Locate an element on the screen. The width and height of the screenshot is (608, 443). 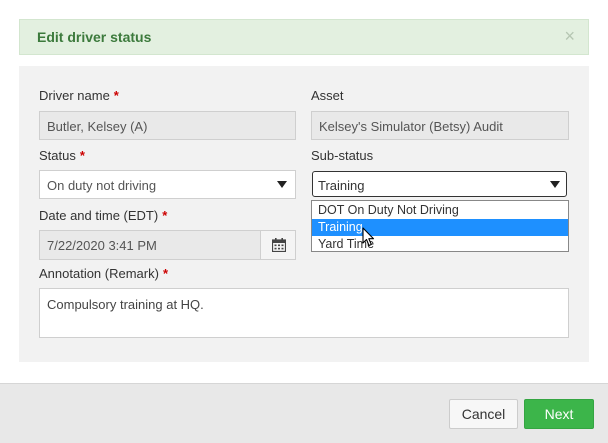
status-label-text: Status is located at coordinates (57, 155).